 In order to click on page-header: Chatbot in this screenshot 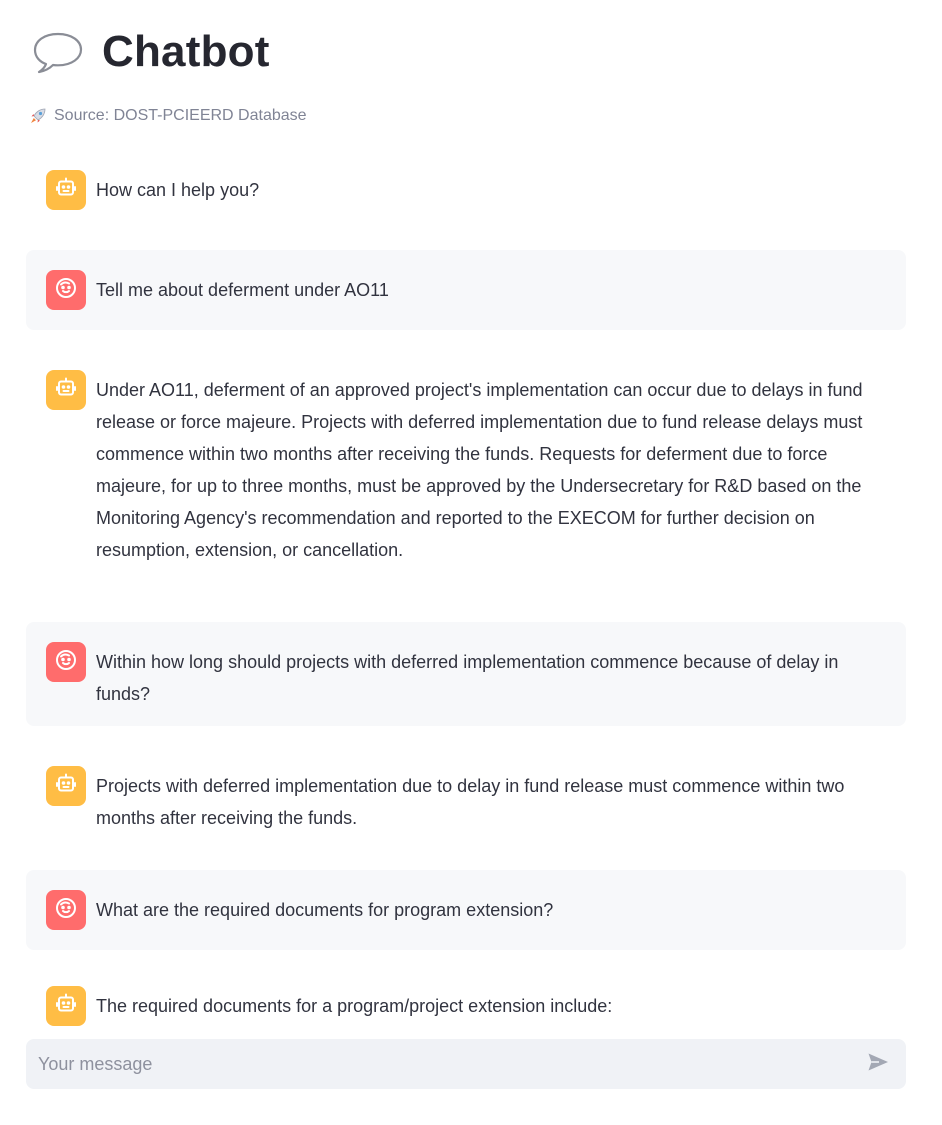, I will do `click(150, 52)`.